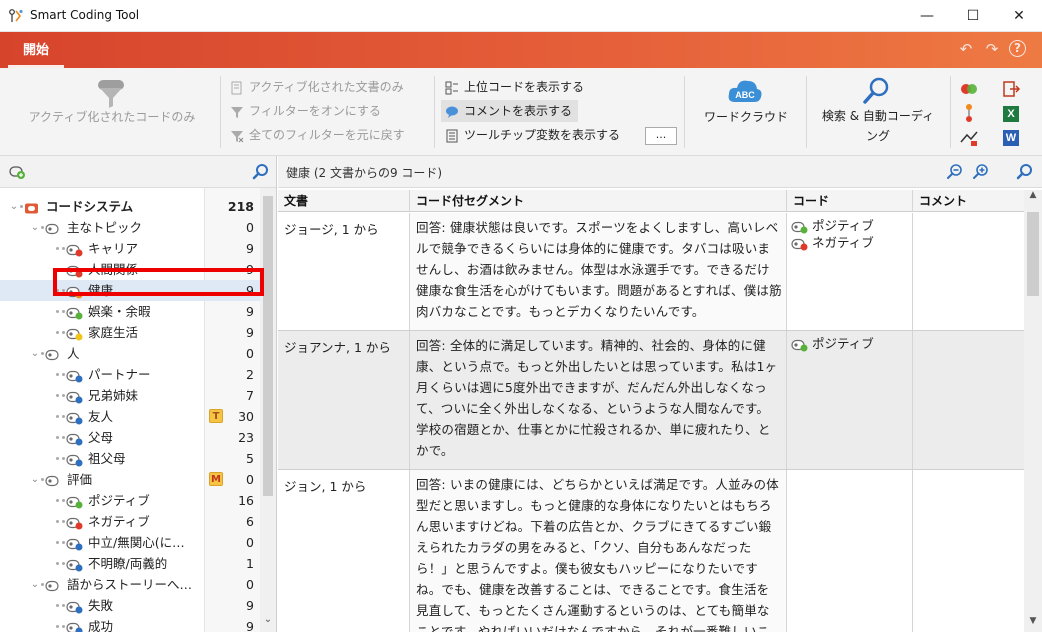 This screenshot has height=632, width=1042. Describe the element at coordinates (510, 111) in the screenshot. I see `show-comments-button: コメントを表示する` at that location.